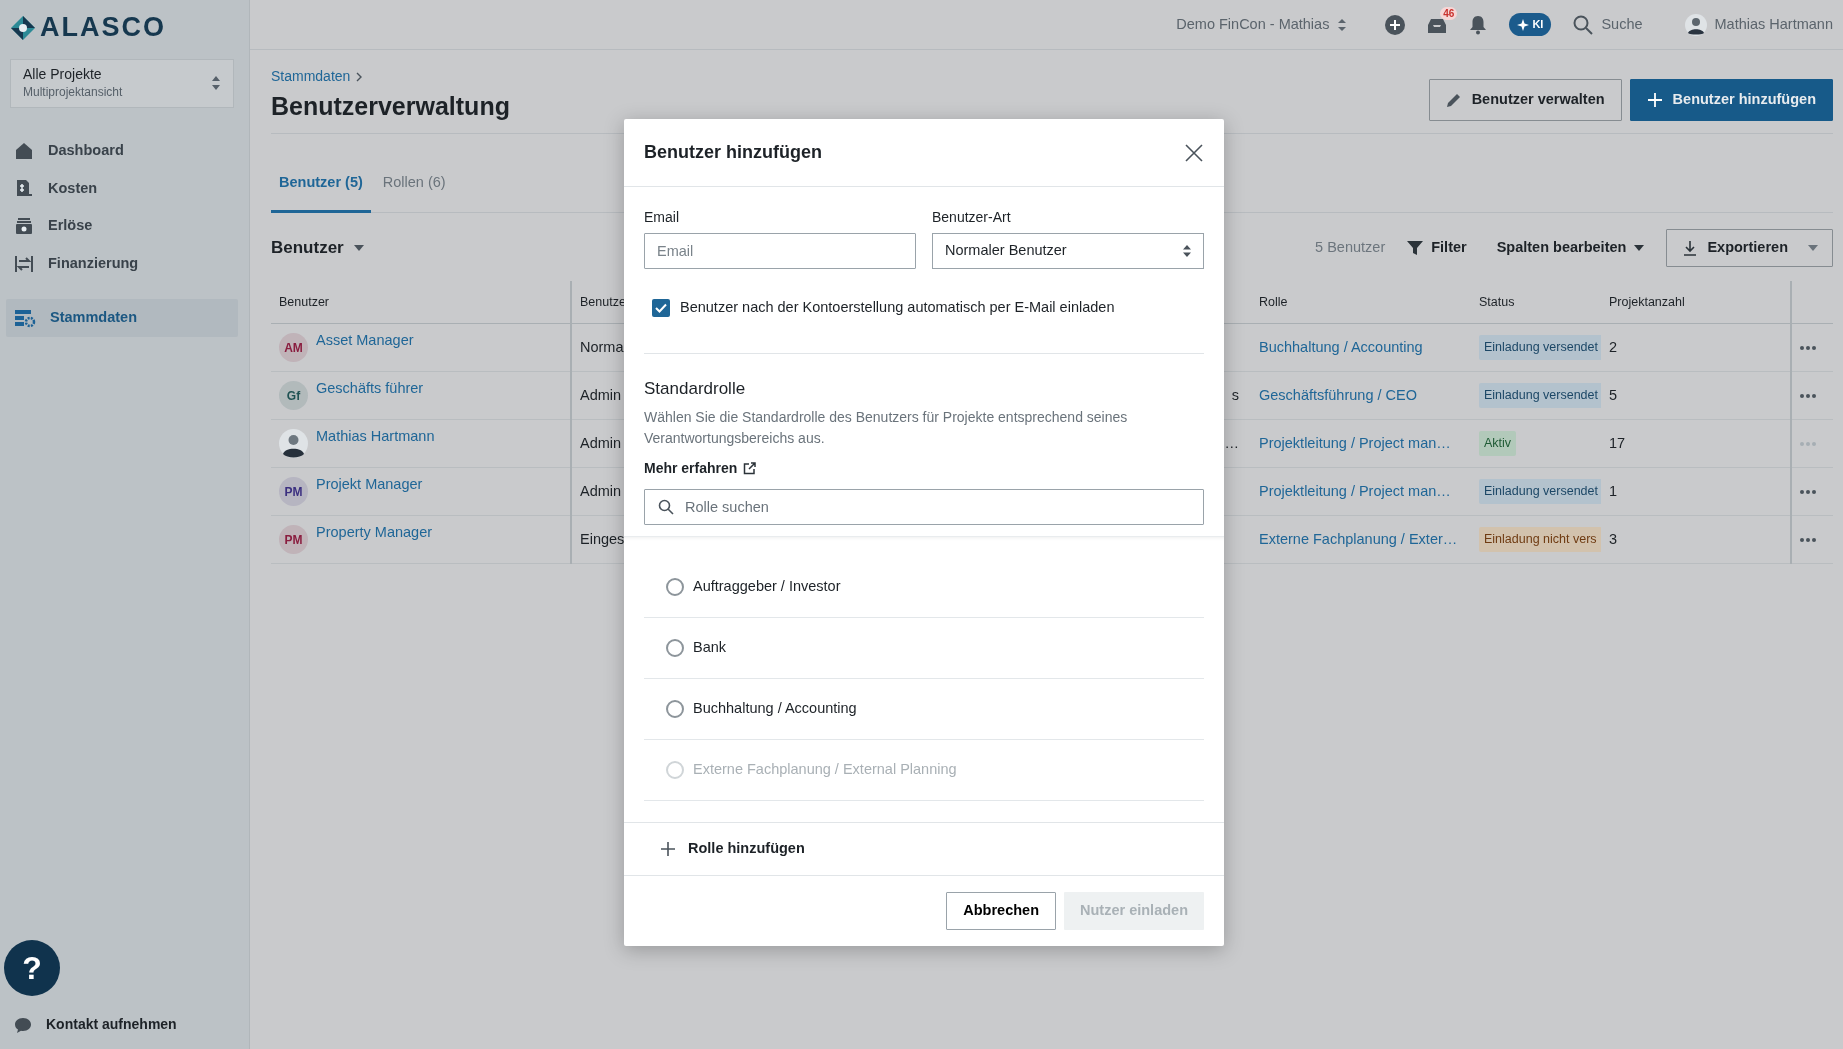  I want to click on sidebar-item: Dashboard, so click(122, 150).